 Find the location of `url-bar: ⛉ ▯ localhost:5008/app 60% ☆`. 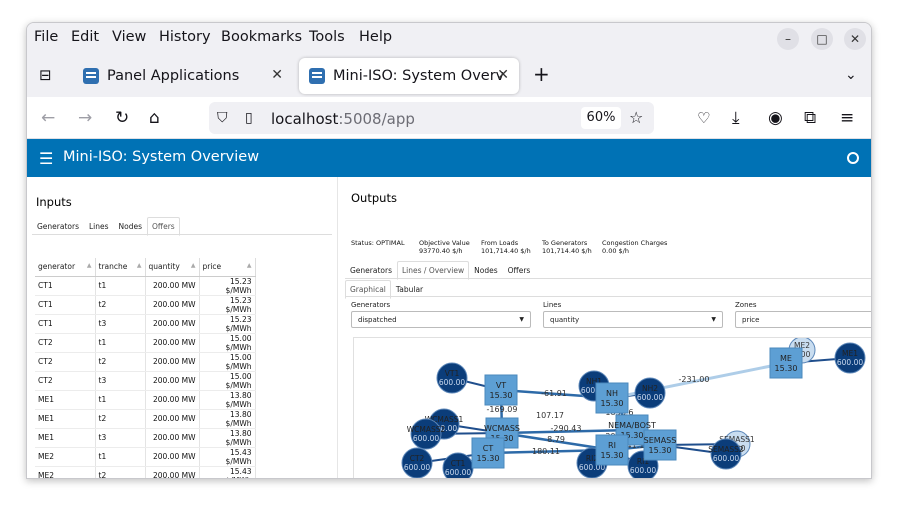

url-bar: ⛉ ▯ localhost:5008/app 60% ☆ is located at coordinates (431, 118).